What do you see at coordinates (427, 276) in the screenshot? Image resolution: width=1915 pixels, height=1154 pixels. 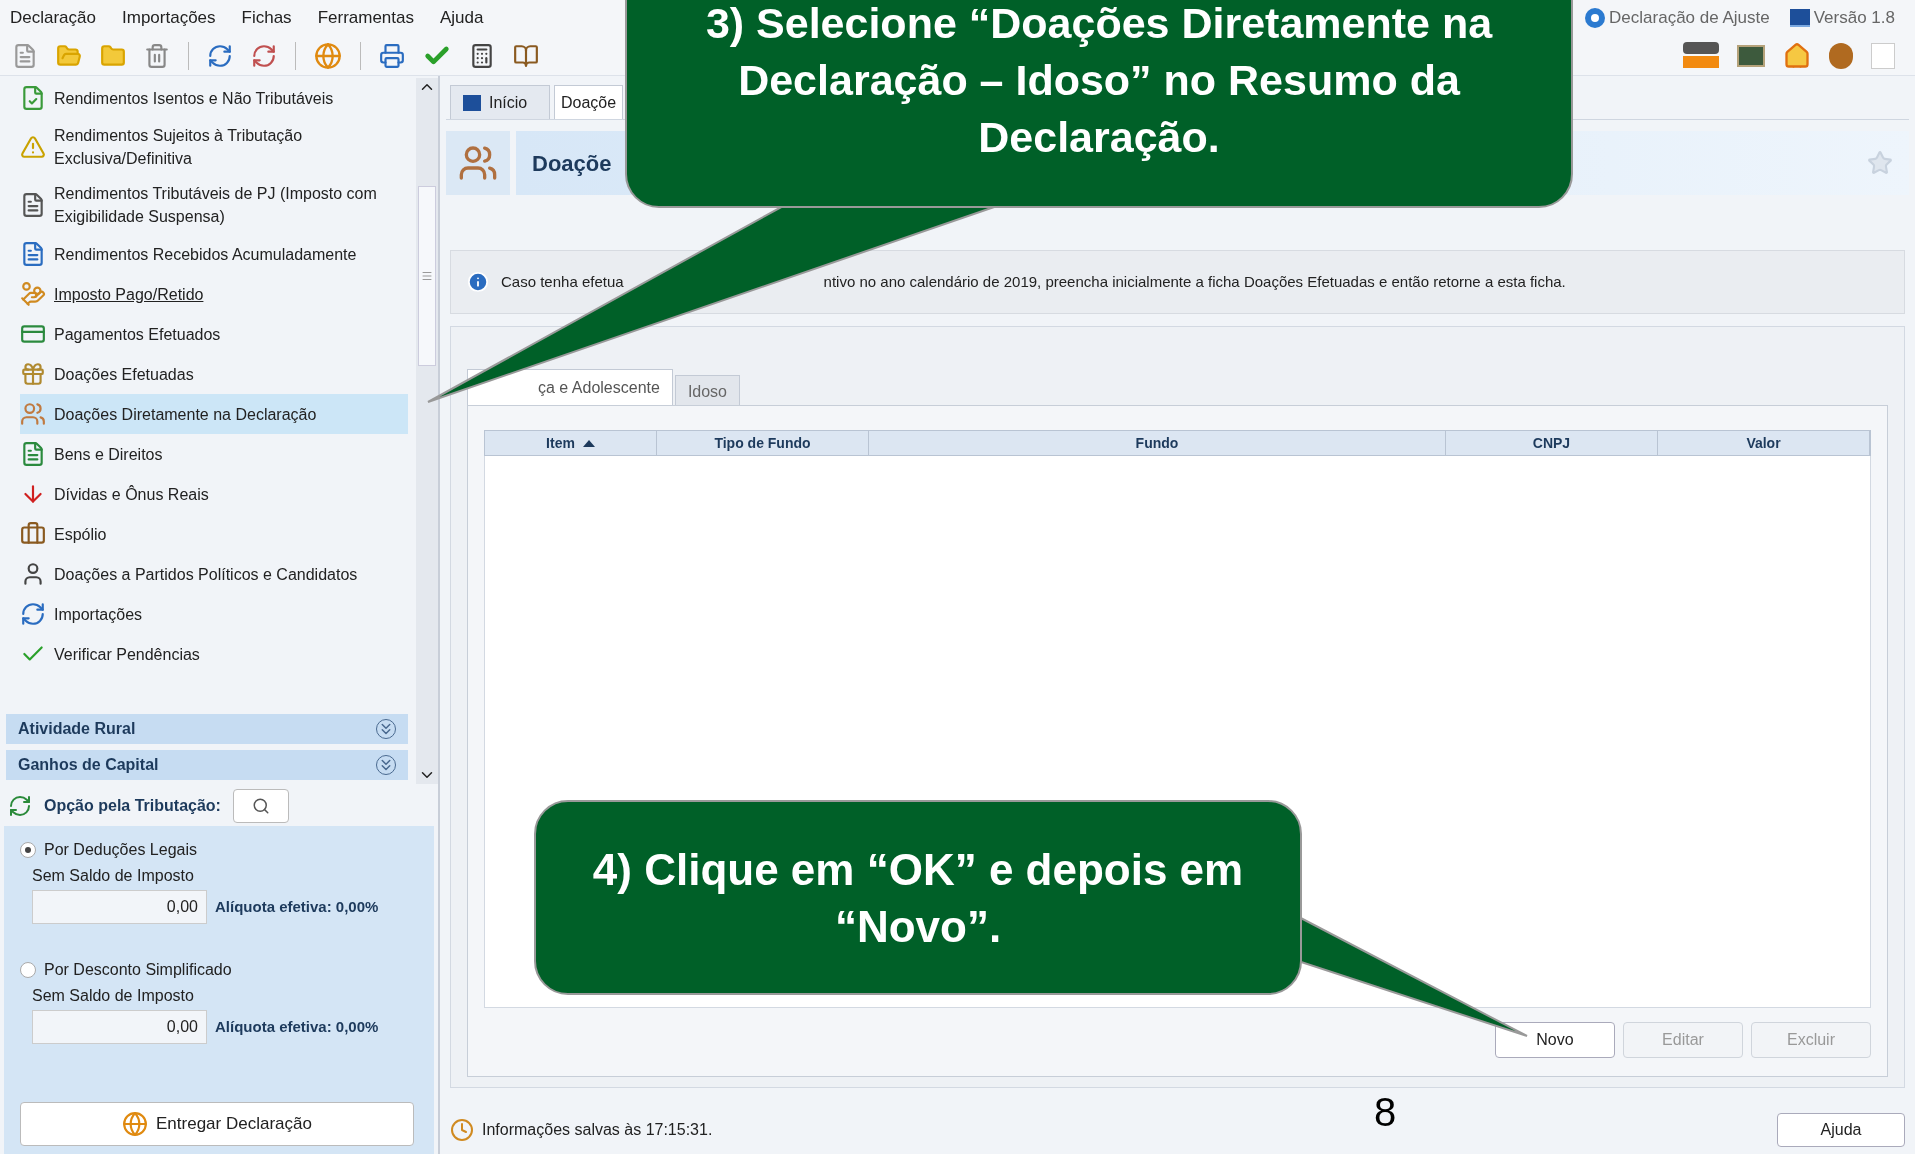 I see `grip-icon` at bounding box center [427, 276].